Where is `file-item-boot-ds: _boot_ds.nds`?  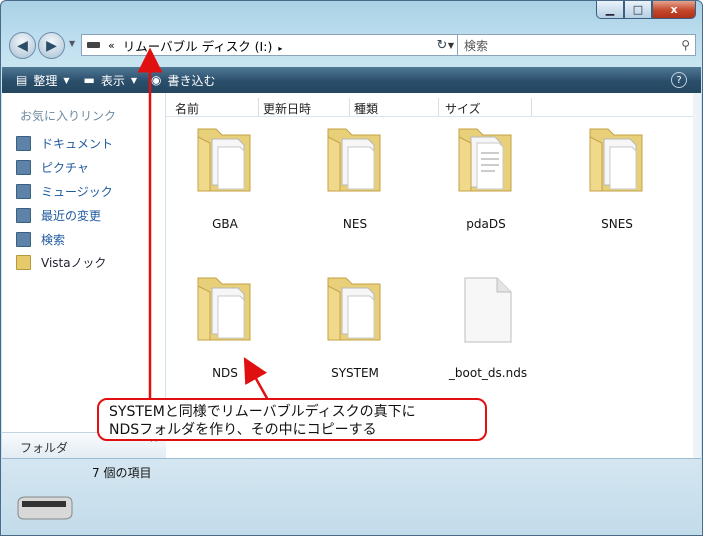 file-item-boot-ds: _boot_ds.nds is located at coordinates (488, 330).